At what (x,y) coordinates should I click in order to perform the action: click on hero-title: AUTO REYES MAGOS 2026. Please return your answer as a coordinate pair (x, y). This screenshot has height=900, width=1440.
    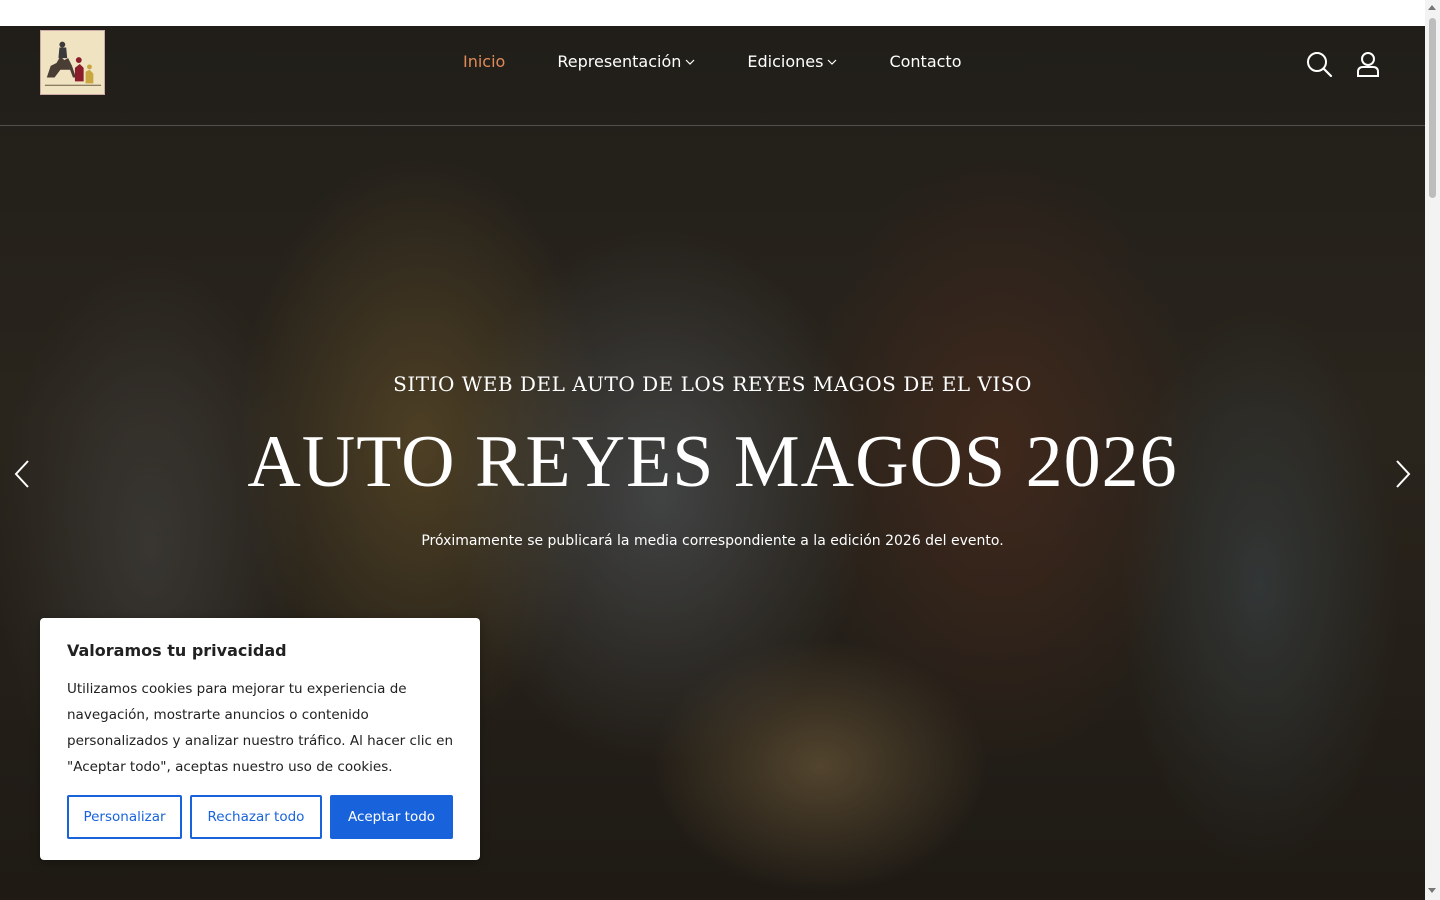
    Looking at the image, I should click on (712, 462).